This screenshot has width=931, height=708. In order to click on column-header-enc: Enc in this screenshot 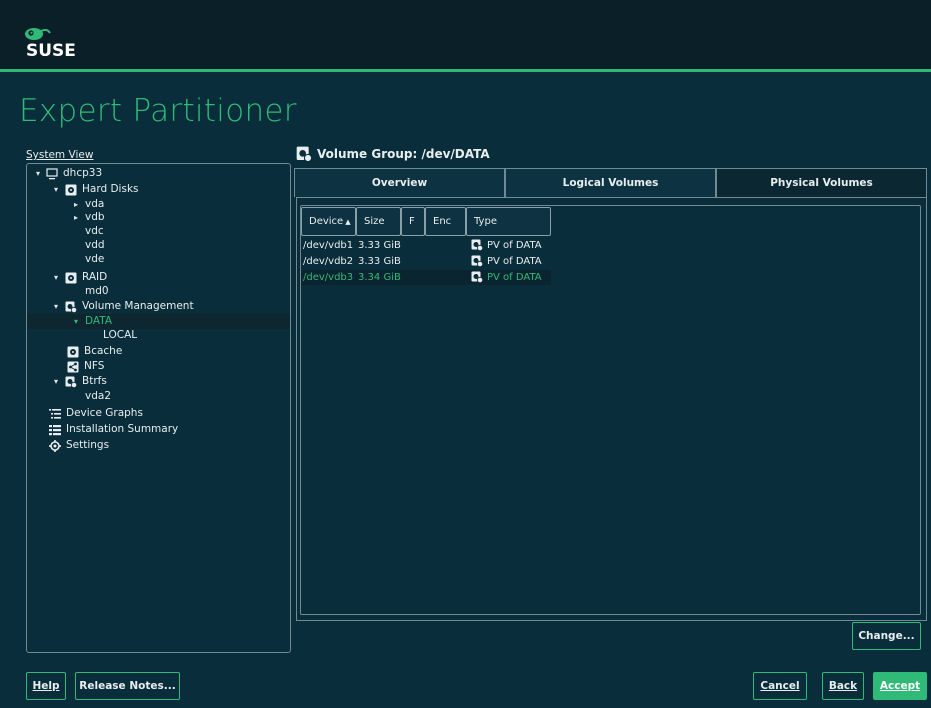, I will do `click(445, 221)`.